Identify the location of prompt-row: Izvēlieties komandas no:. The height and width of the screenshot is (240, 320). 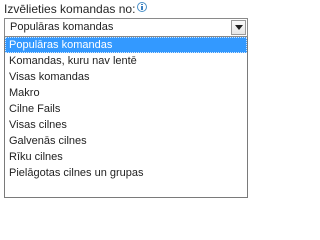
(76, 9).